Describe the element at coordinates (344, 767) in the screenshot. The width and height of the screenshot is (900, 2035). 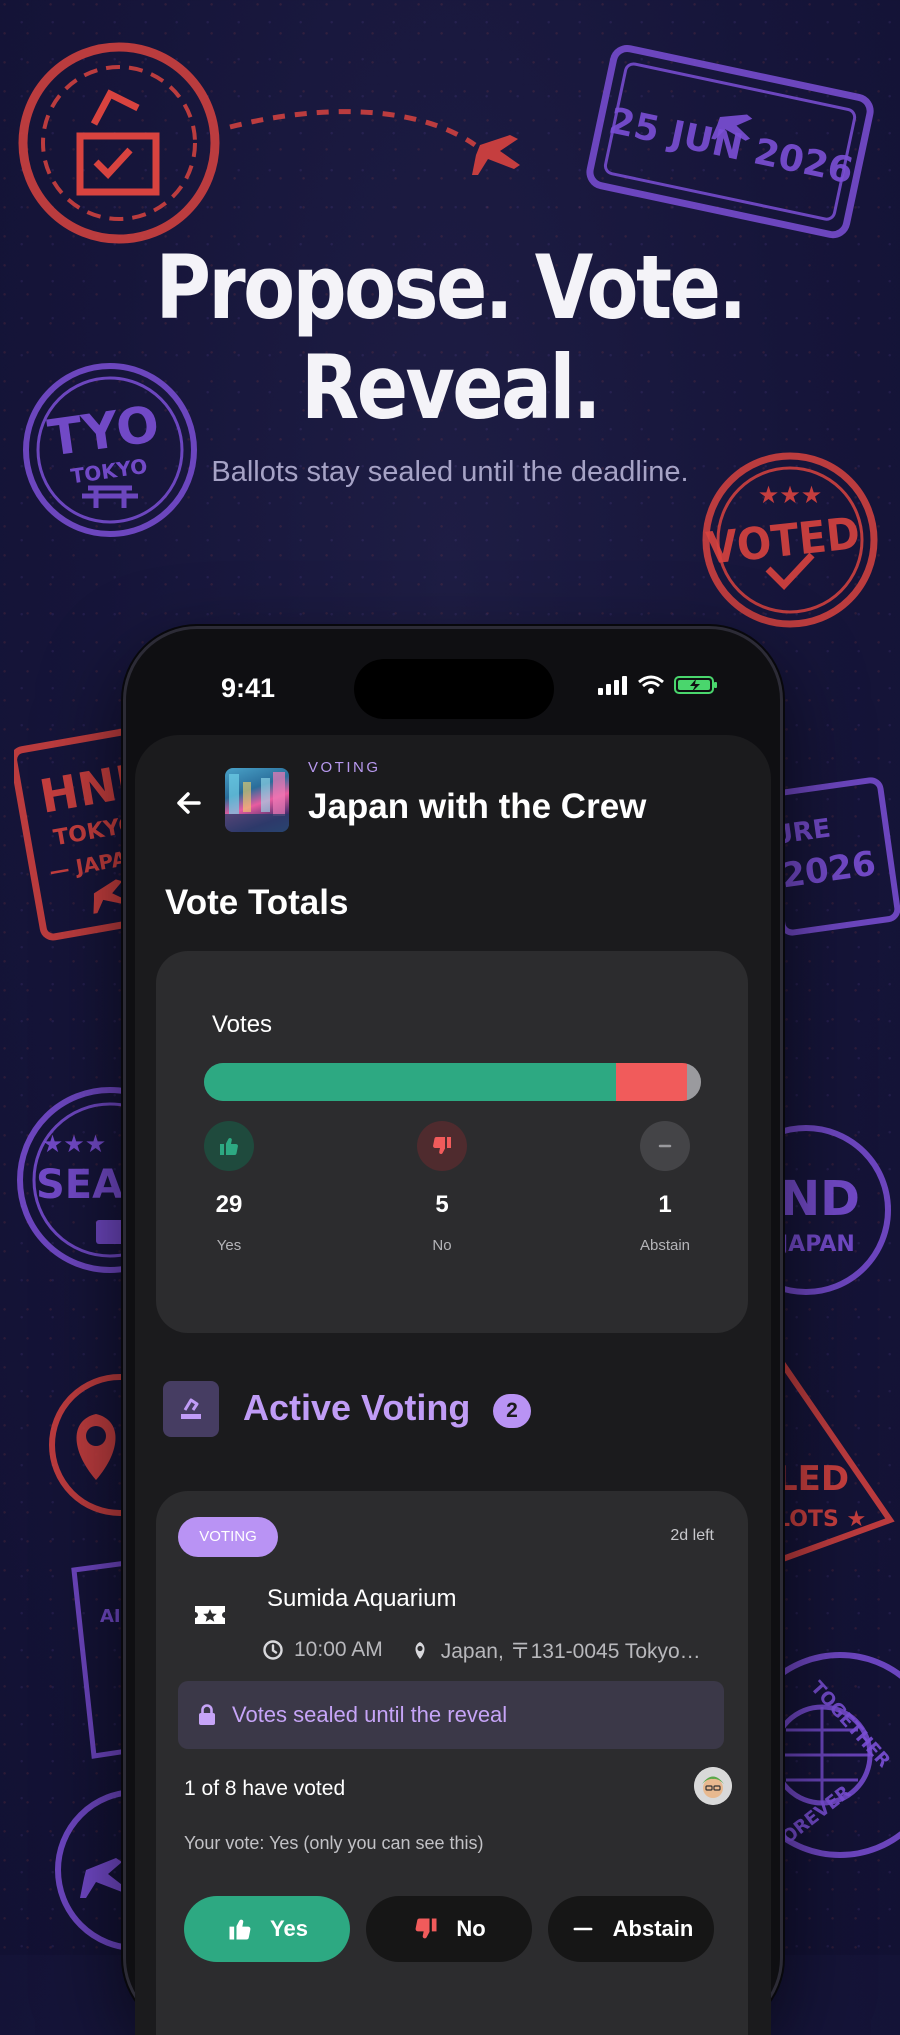
I see `trip-status-label: VOTING` at that location.